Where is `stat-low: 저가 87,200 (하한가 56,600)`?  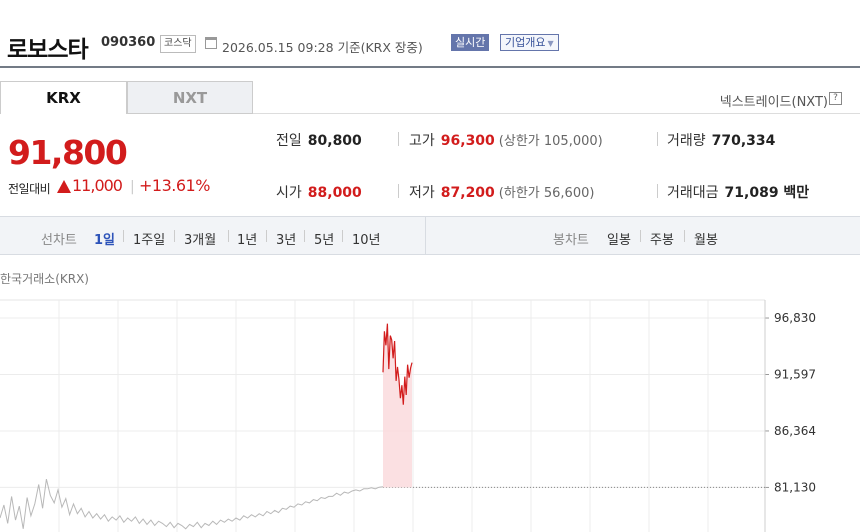
stat-low: 저가 87,200 (하한가 56,600) is located at coordinates (502, 193).